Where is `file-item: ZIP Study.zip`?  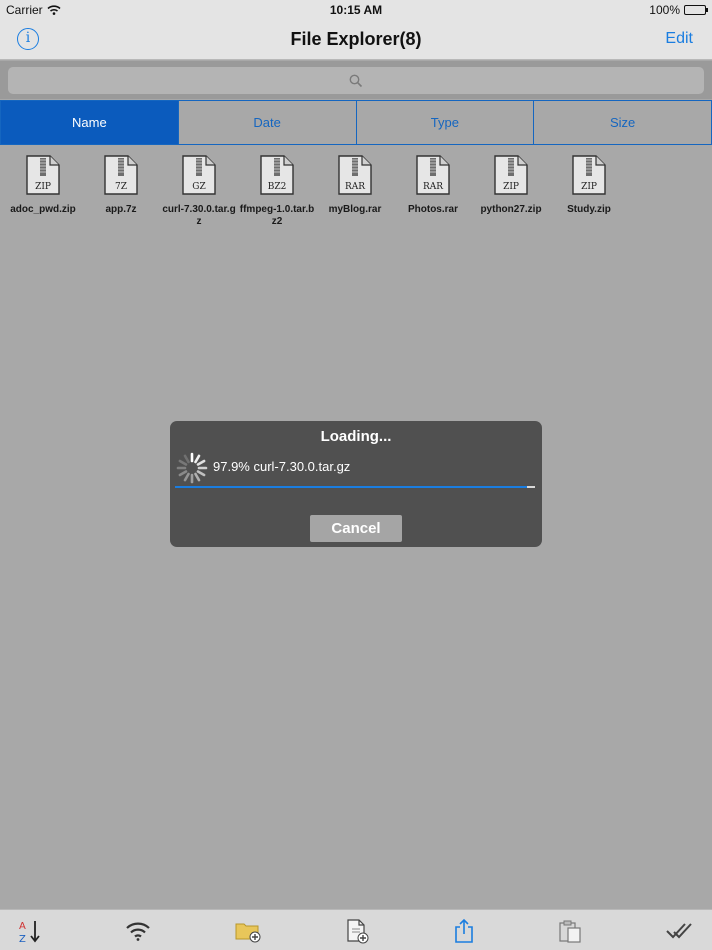 file-item: ZIP Study.zip is located at coordinates (589, 185).